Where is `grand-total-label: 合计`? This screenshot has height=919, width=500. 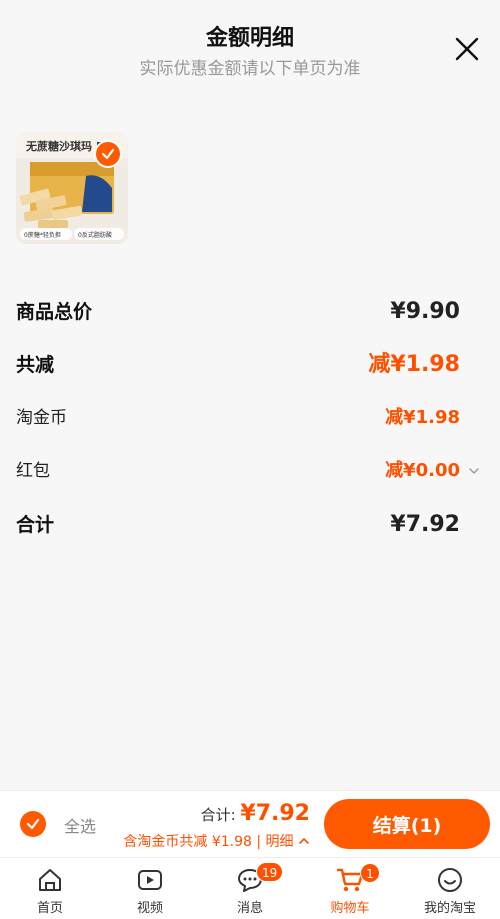
grand-total-label: 合计 is located at coordinates (35, 525).